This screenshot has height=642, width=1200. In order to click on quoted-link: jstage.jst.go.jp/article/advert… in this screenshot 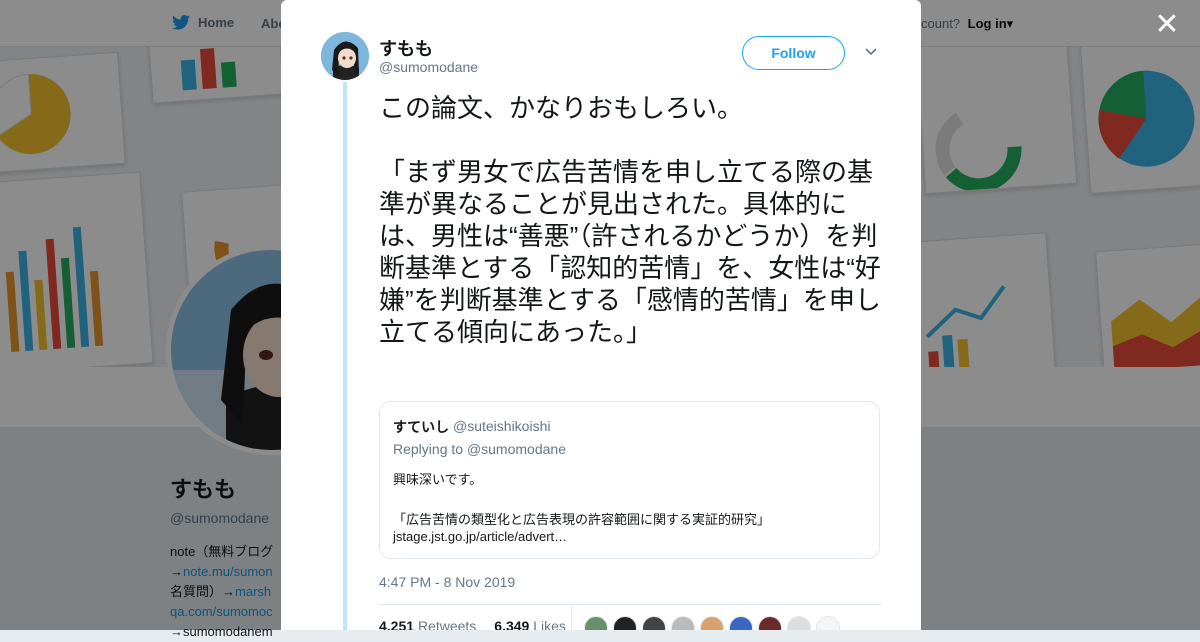, I will do `click(480, 536)`.